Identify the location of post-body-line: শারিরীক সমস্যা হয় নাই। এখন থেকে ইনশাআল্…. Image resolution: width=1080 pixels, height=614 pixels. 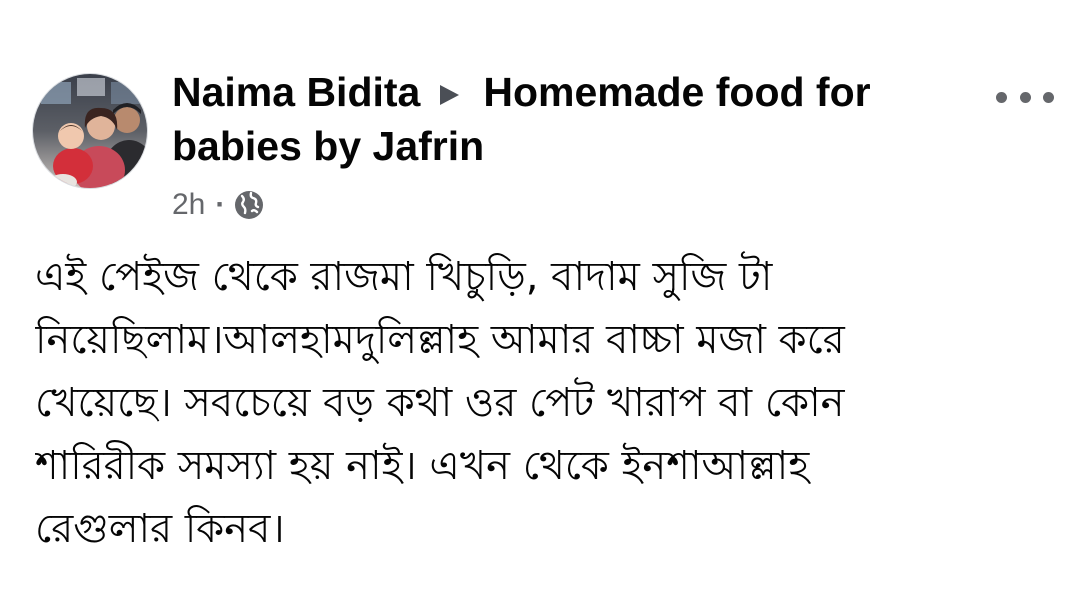
(422, 466).